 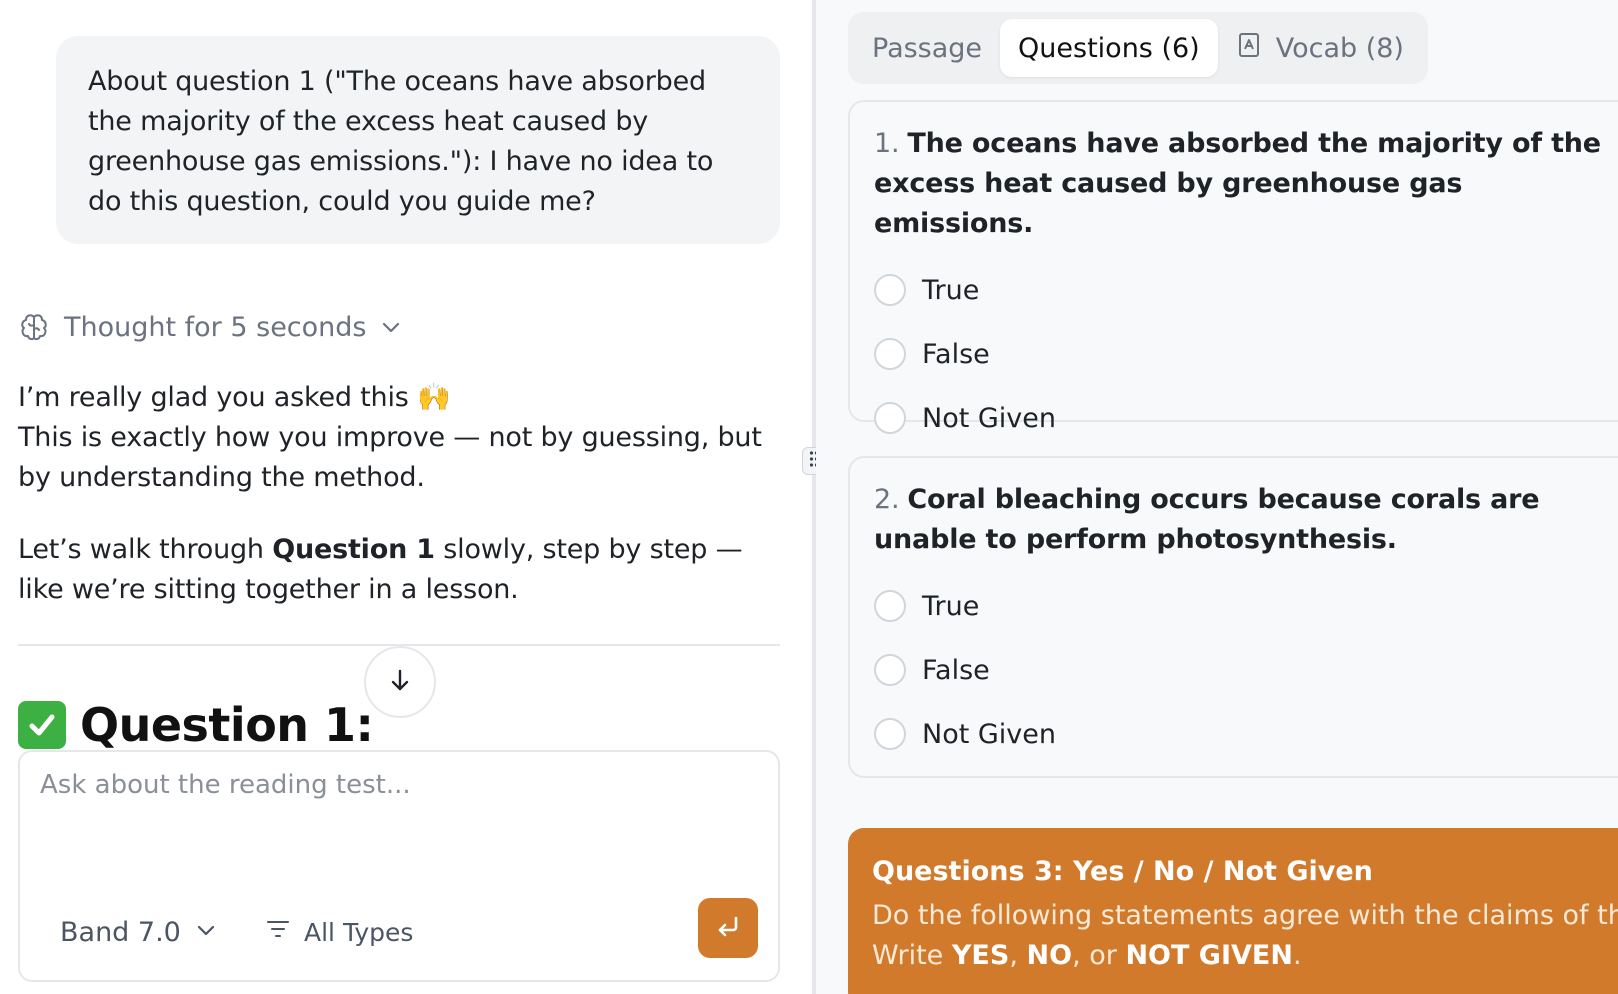 What do you see at coordinates (1122, 871) in the screenshot?
I see `section-title: Questions 3: Yes / No / Not Given` at bounding box center [1122, 871].